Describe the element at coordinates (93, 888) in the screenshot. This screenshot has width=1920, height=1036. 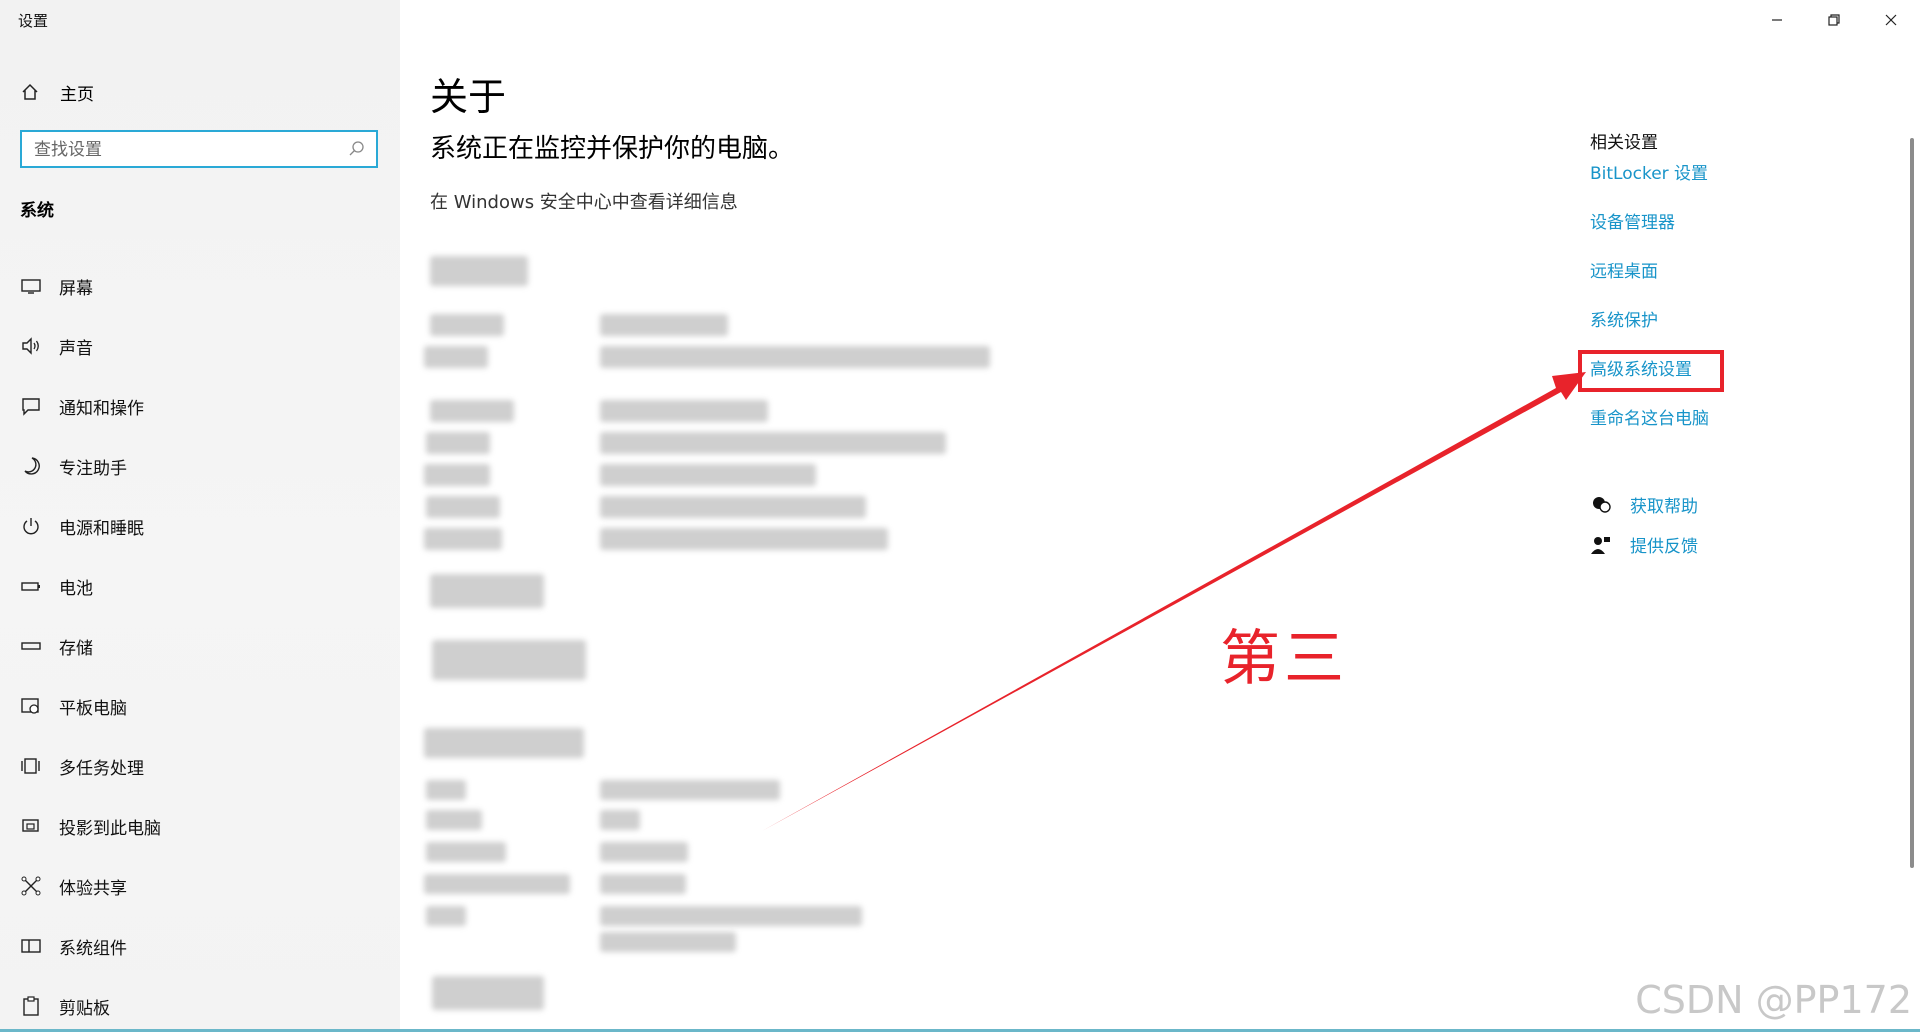
I see `sidebar-item-label: 体验共享` at that location.